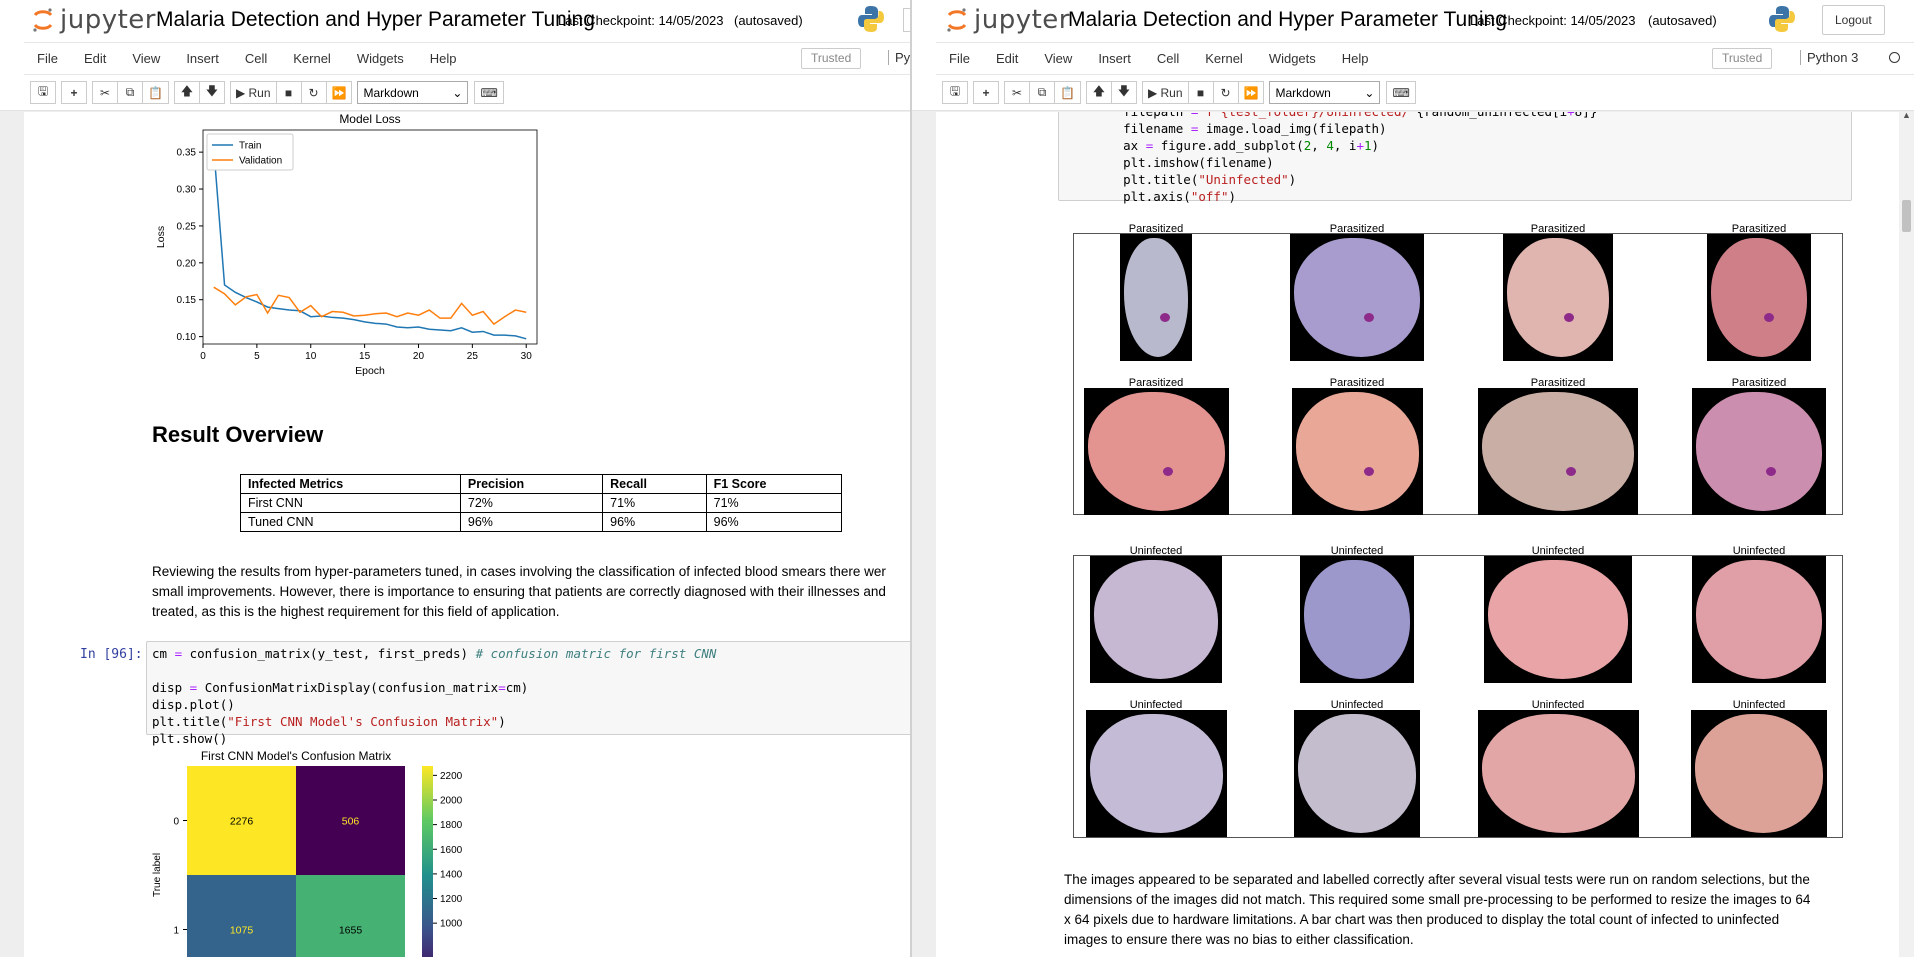 This screenshot has width=1914, height=957. What do you see at coordinates (242, 931) in the screenshot?
I see `matrix-value: 1075` at bounding box center [242, 931].